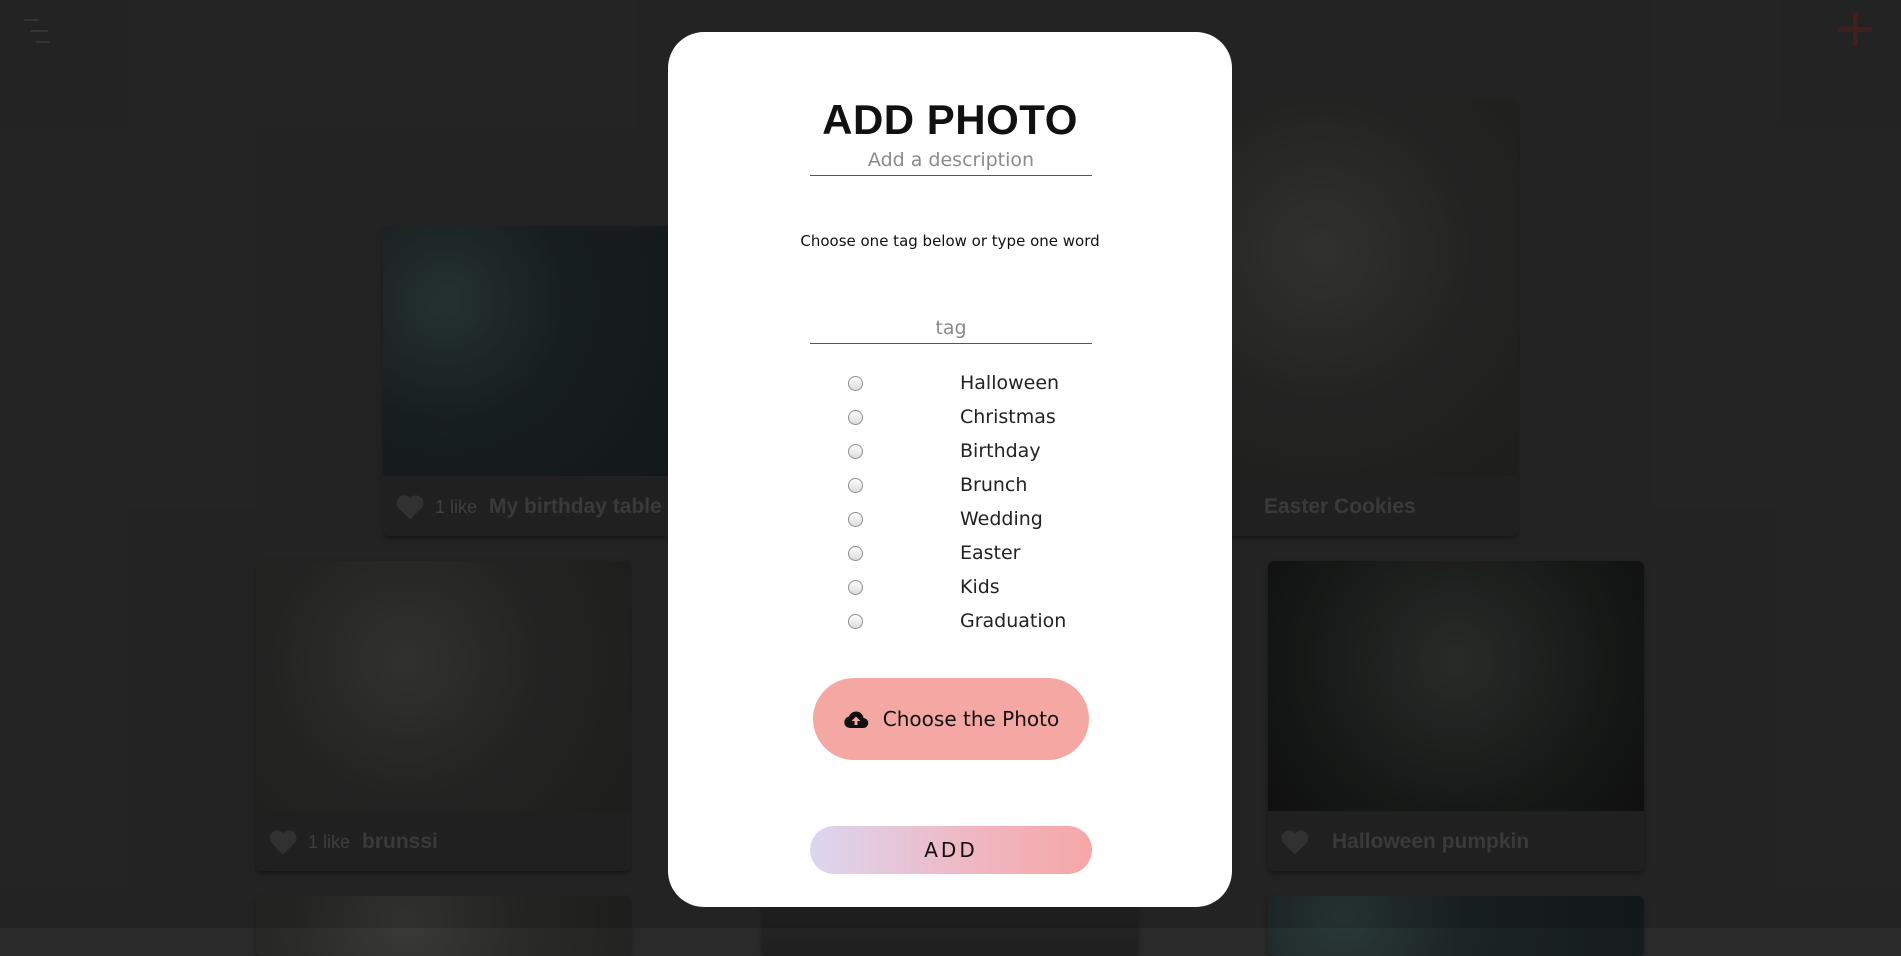 The width and height of the screenshot is (1901, 956). Describe the element at coordinates (980, 587) in the screenshot. I see `tag-label: Kids` at that location.